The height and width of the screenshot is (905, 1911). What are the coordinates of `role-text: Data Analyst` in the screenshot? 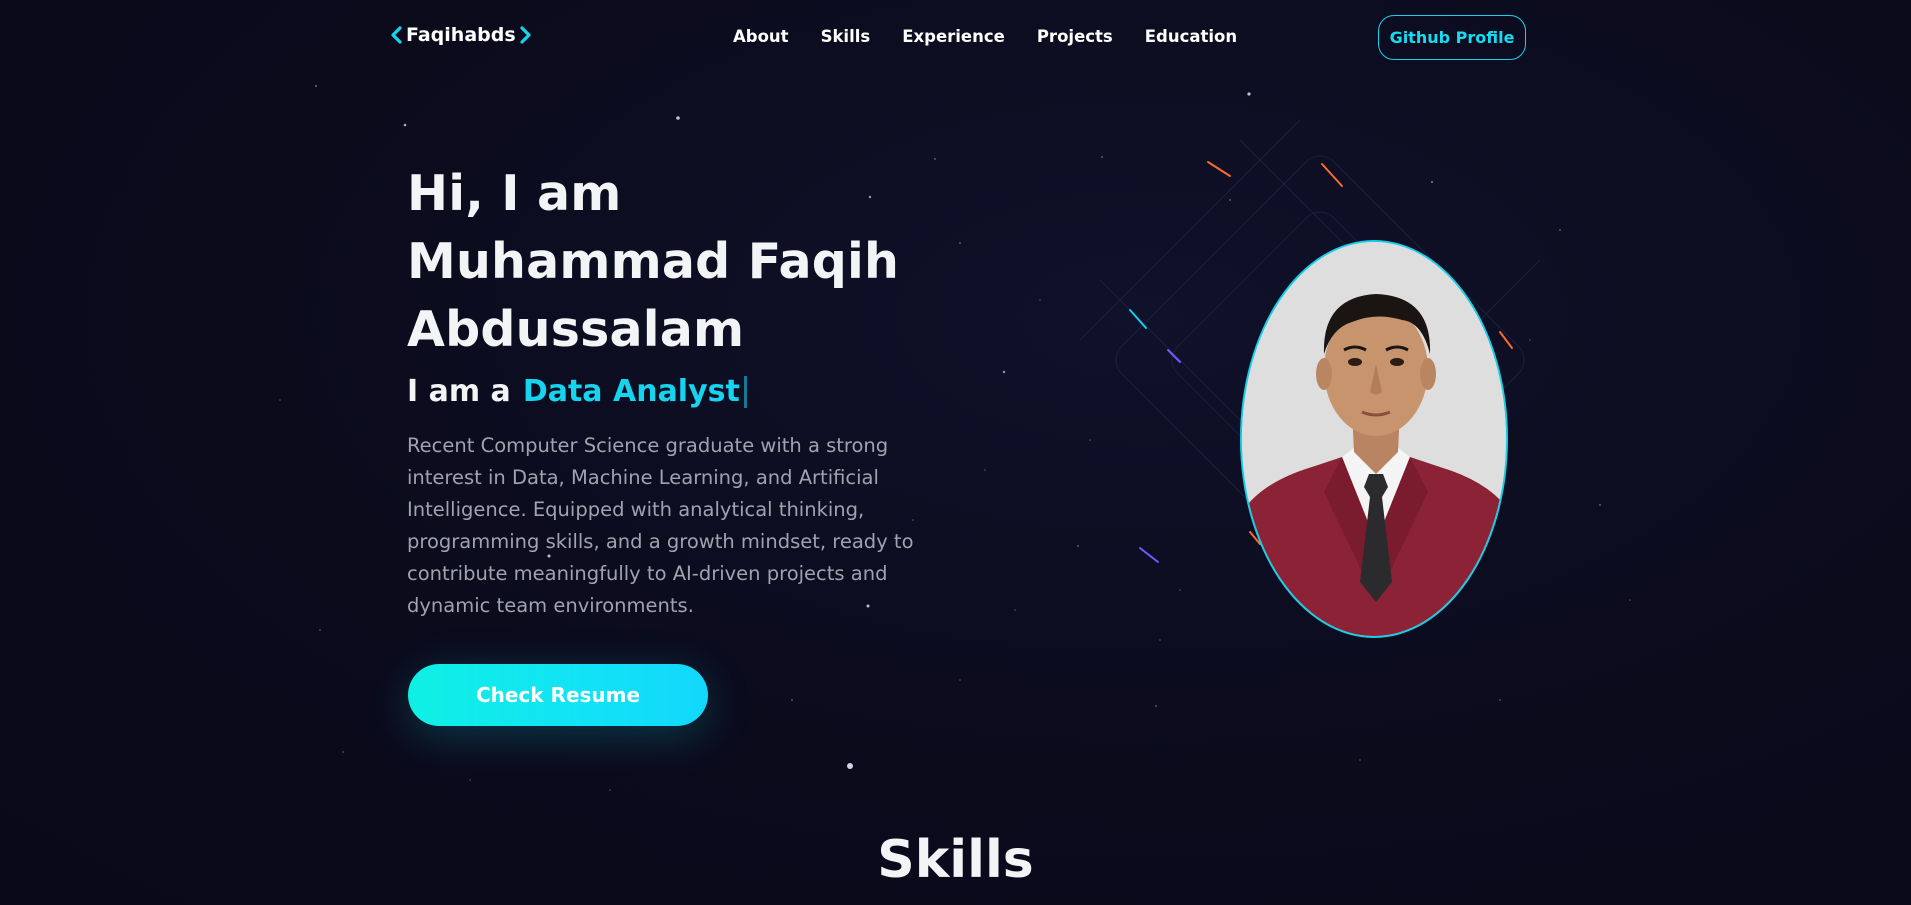 It's located at (631, 391).